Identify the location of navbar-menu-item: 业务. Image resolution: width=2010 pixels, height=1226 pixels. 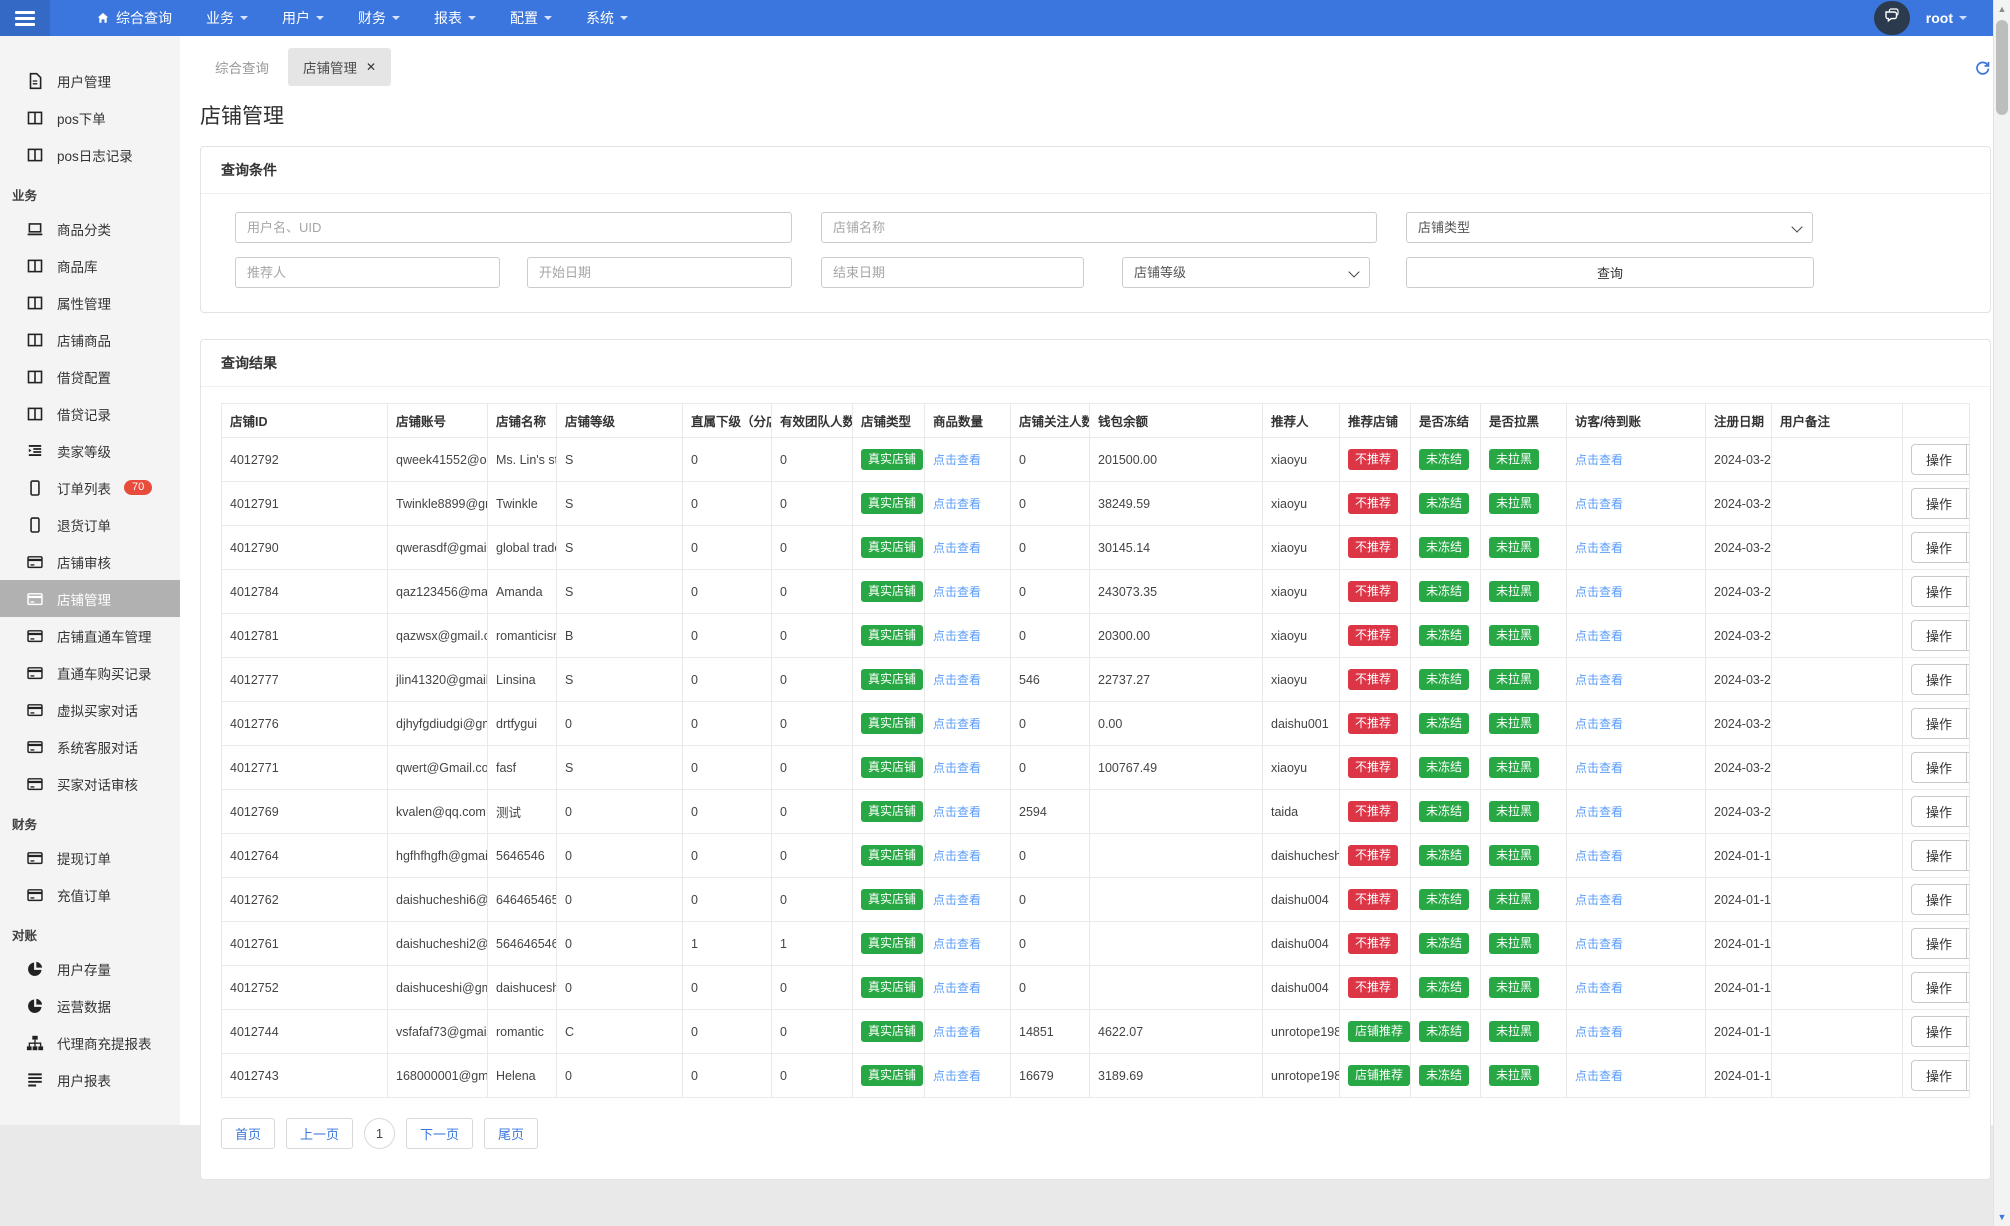
(227, 18).